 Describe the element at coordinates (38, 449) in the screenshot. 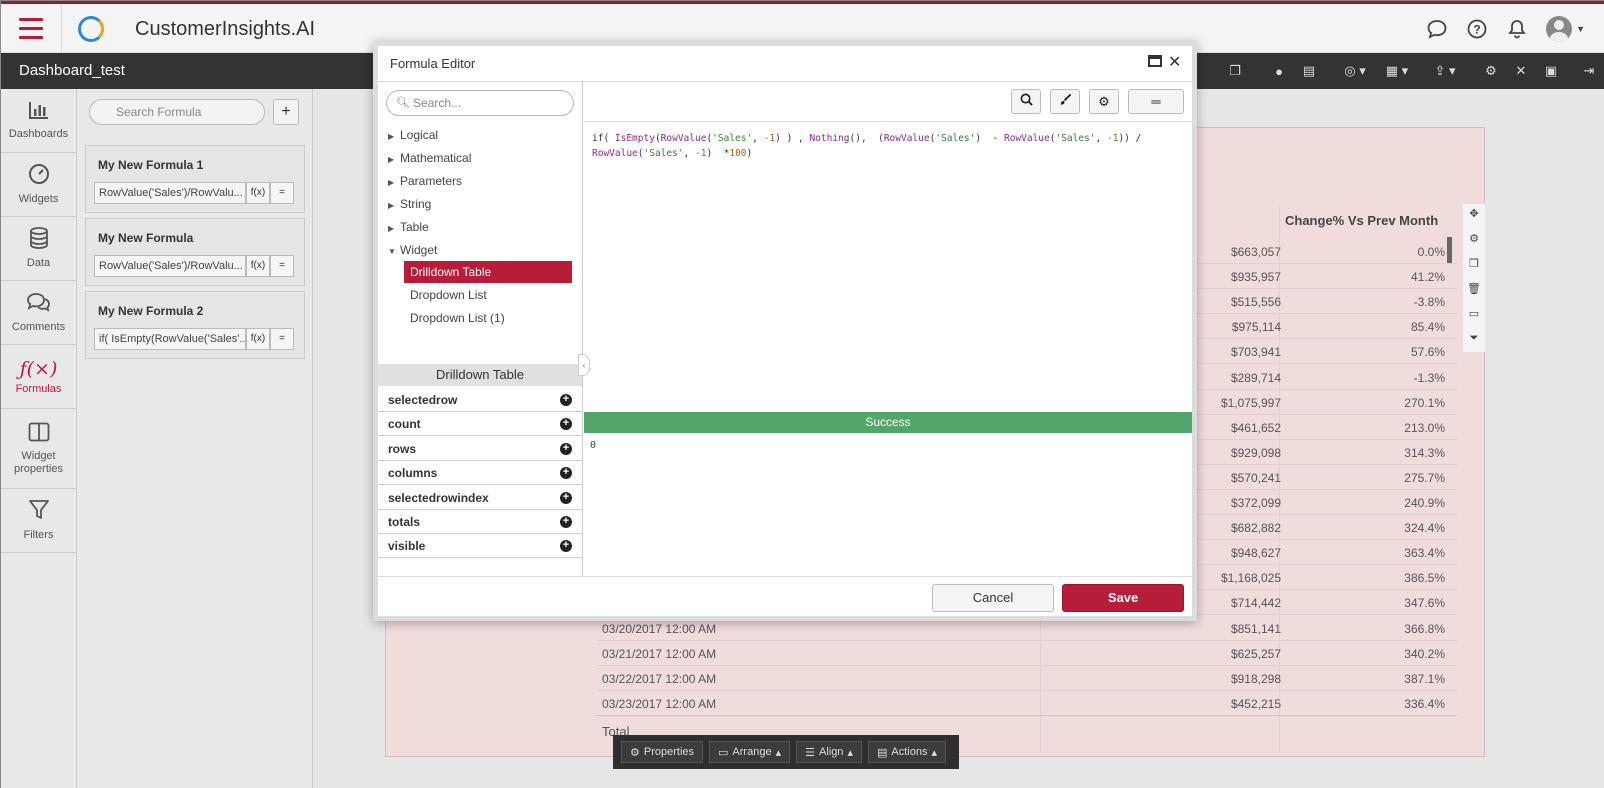

I see `rail-item-widget-properties: Widget properties` at that location.